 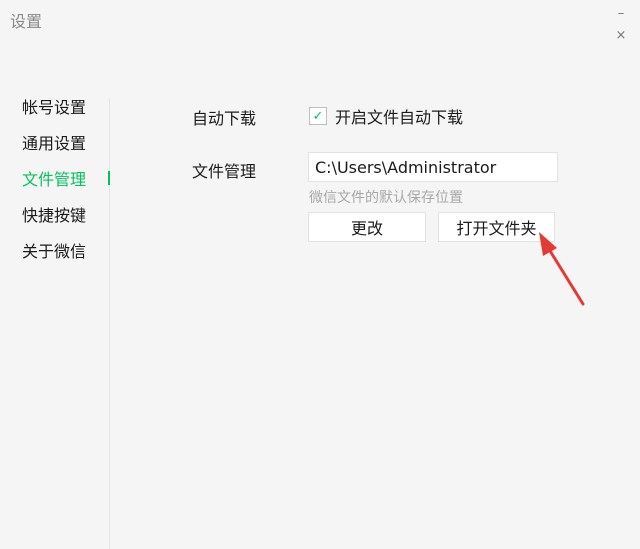 I want to click on close-button: ×, so click(x=621, y=35).